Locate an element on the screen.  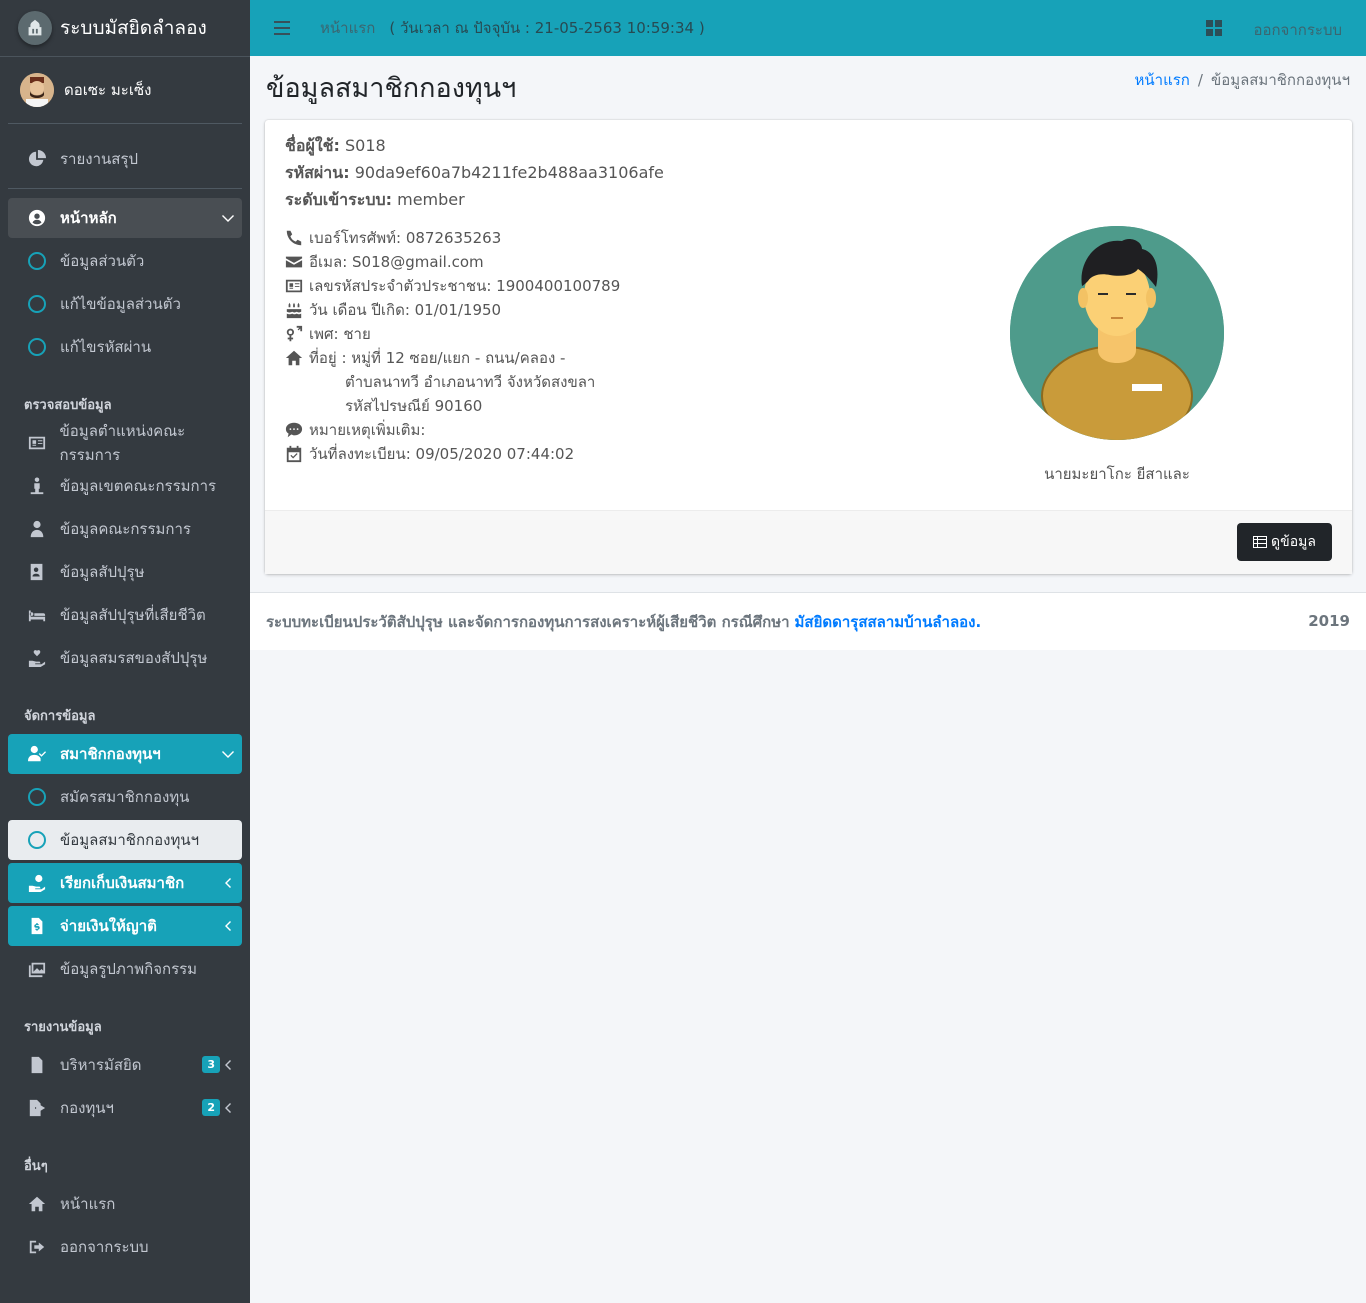
password-label: รหัสผ่าน: is located at coordinates (317, 172).